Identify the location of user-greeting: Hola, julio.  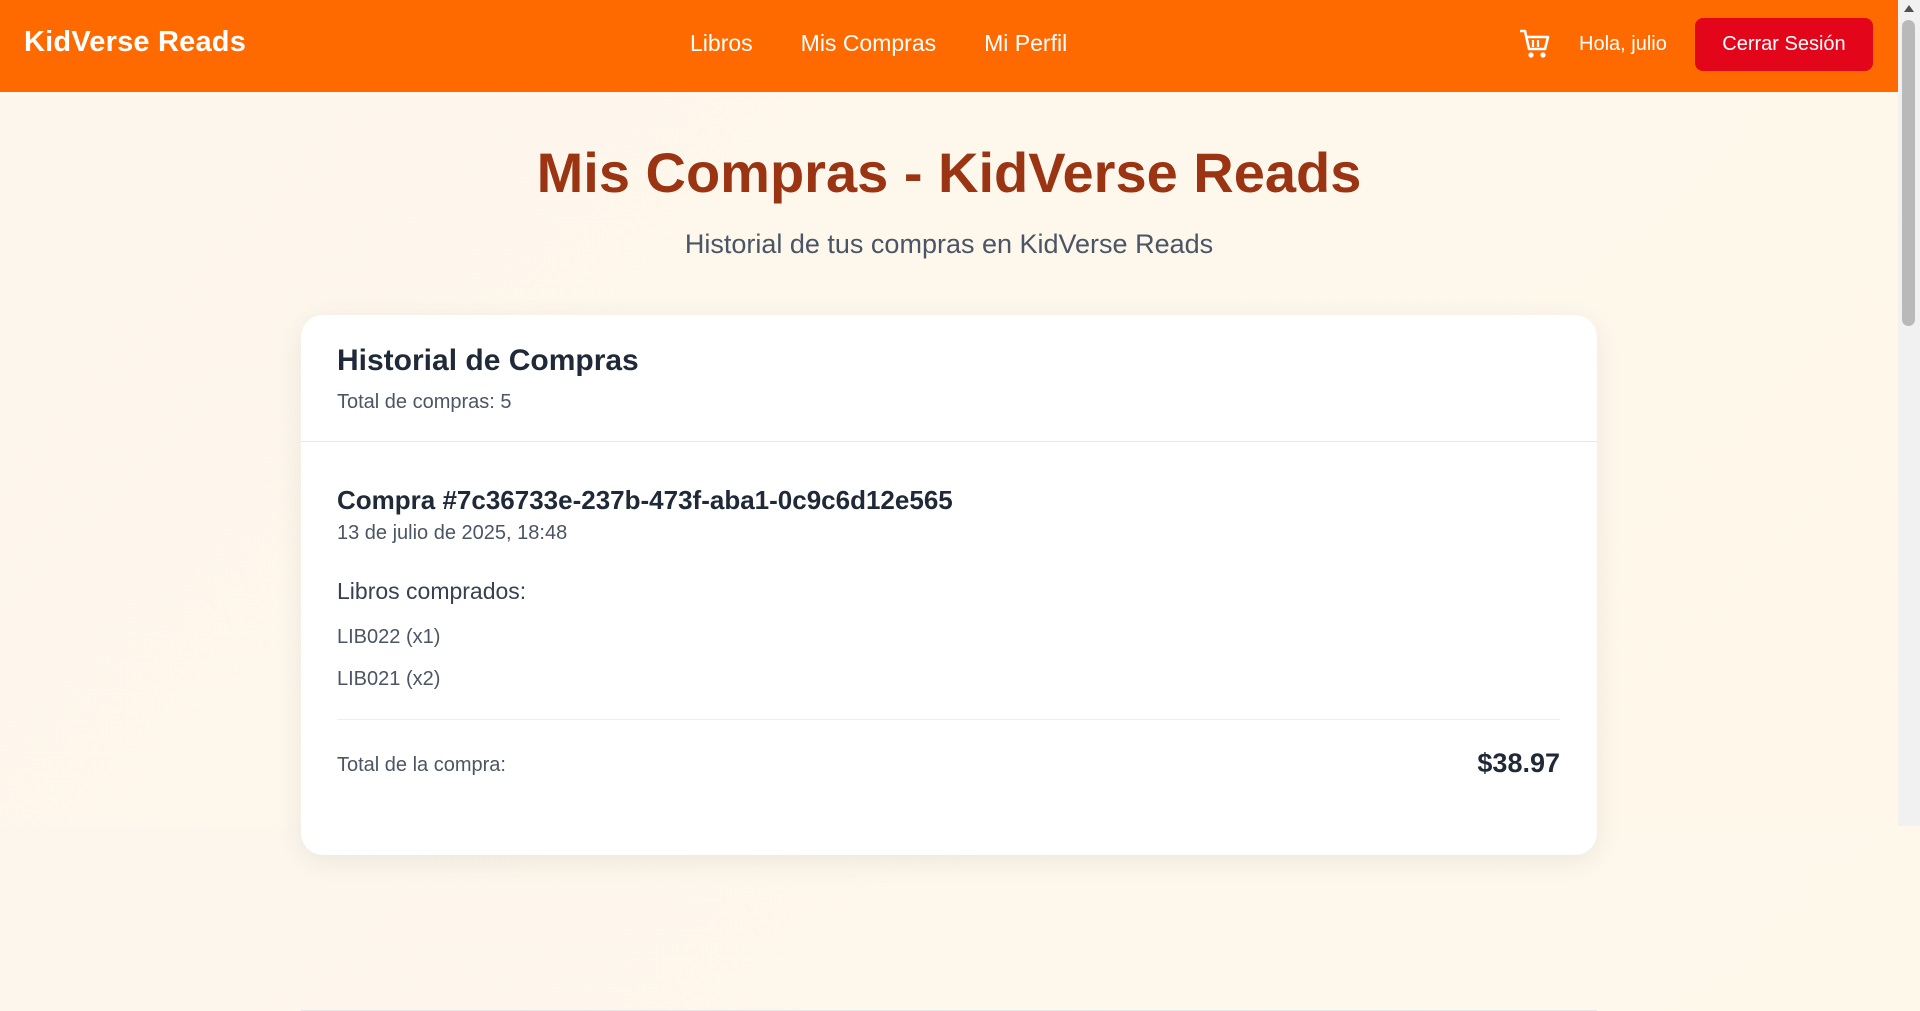
(1623, 44).